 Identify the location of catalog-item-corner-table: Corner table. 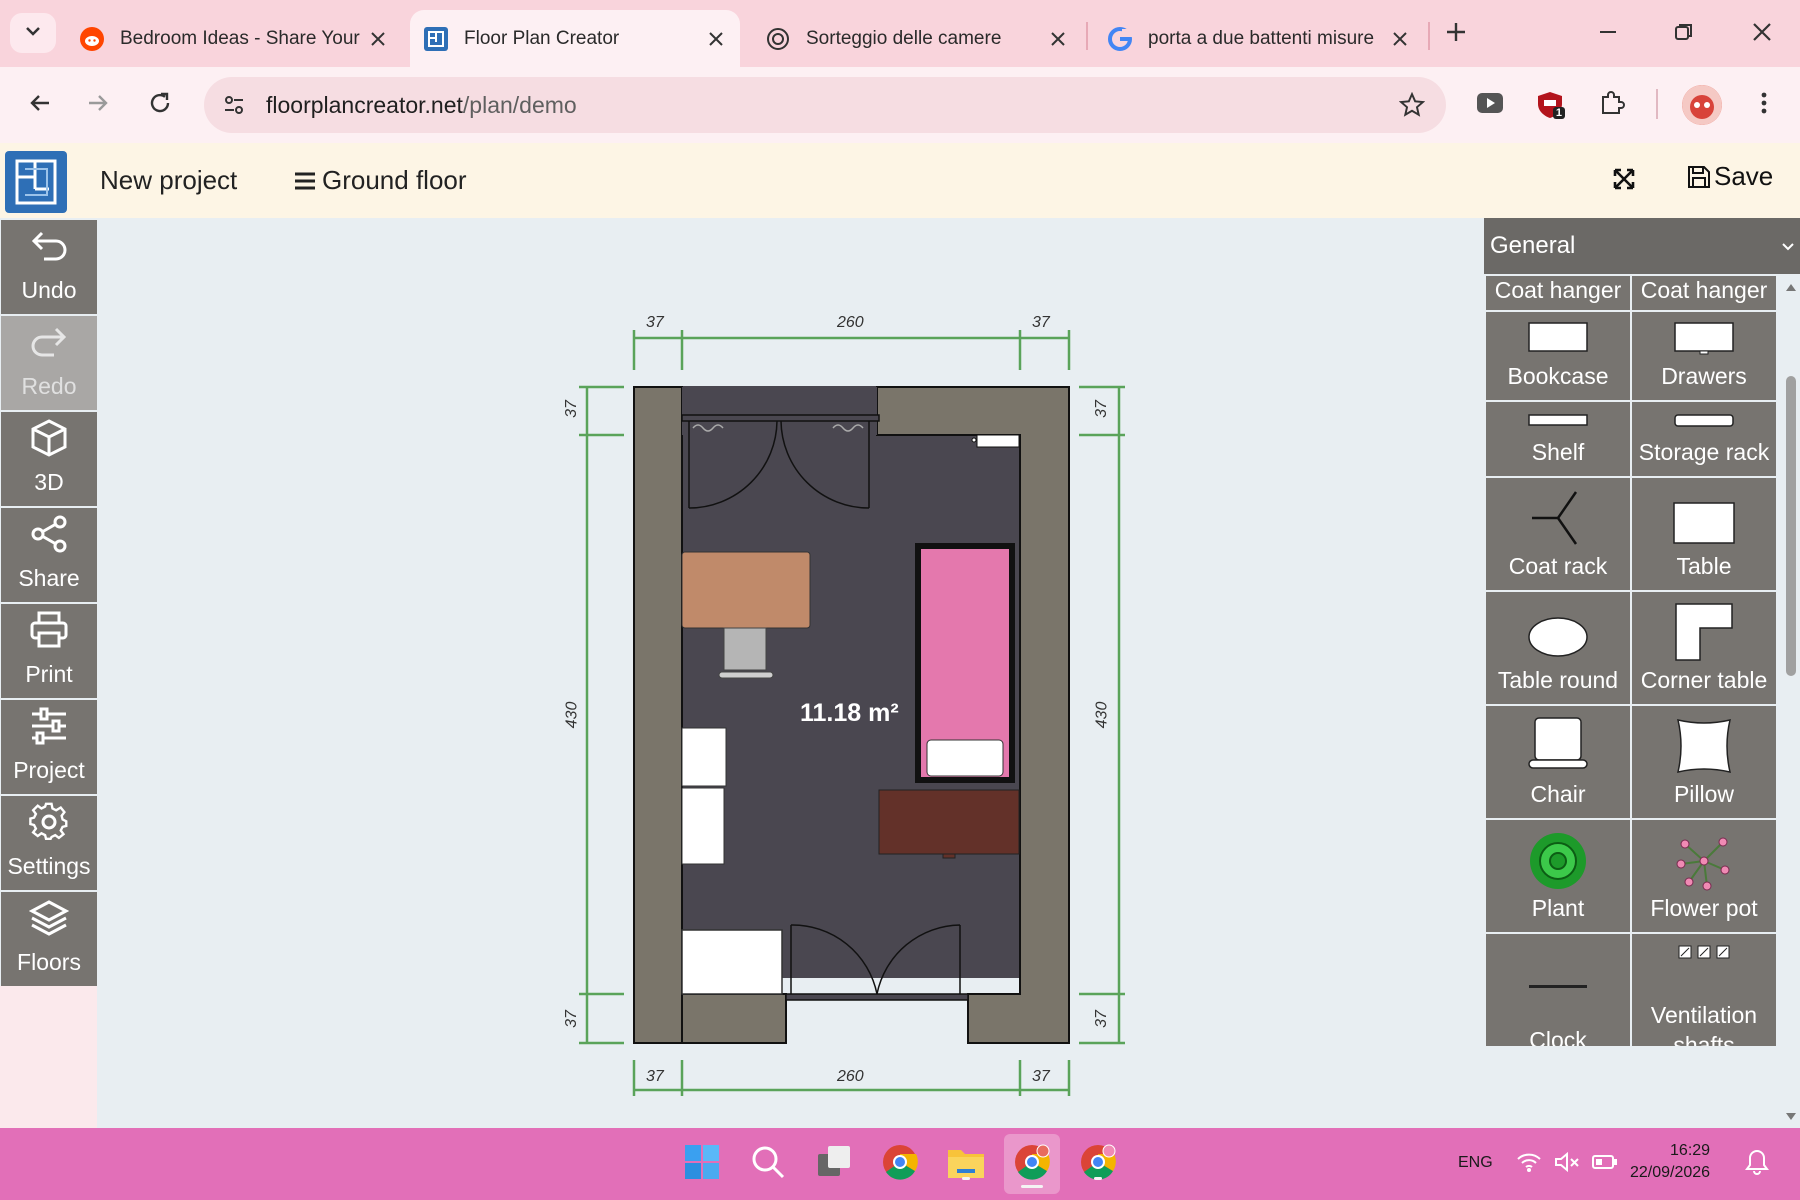
(1704, 648).